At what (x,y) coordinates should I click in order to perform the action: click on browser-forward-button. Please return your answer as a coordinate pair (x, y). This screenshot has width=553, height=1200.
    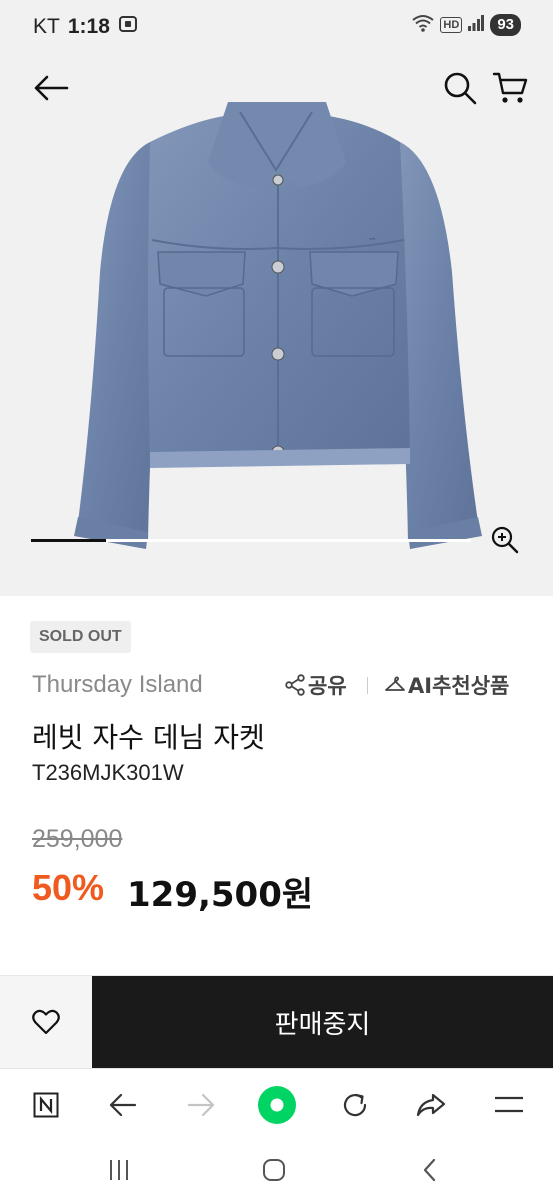
    Looking at the image, I should click on (201, 1105).